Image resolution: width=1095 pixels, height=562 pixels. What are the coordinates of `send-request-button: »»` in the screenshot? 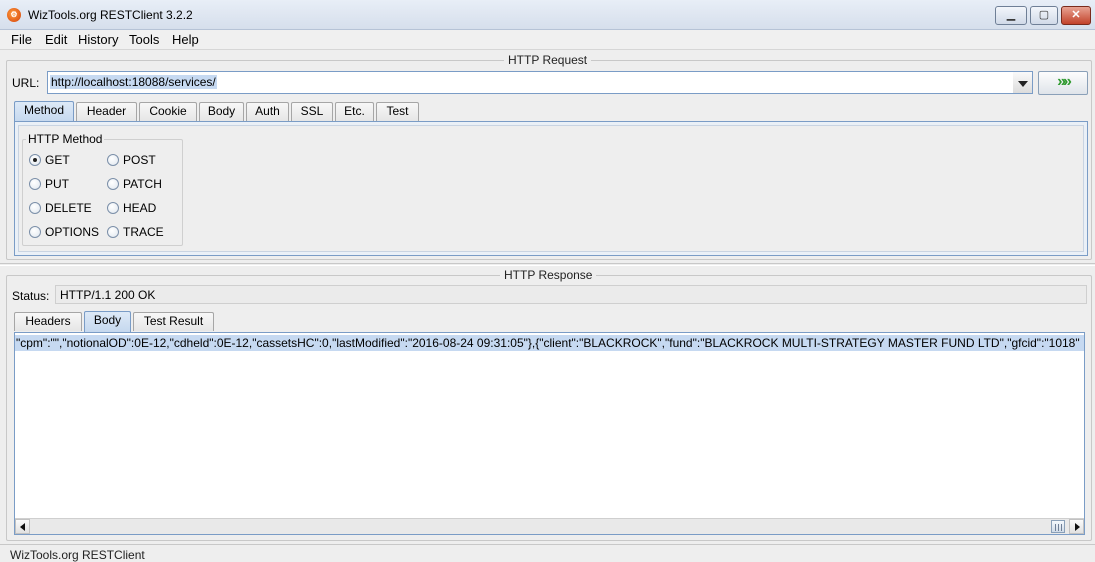 It's located at (1063, 83).